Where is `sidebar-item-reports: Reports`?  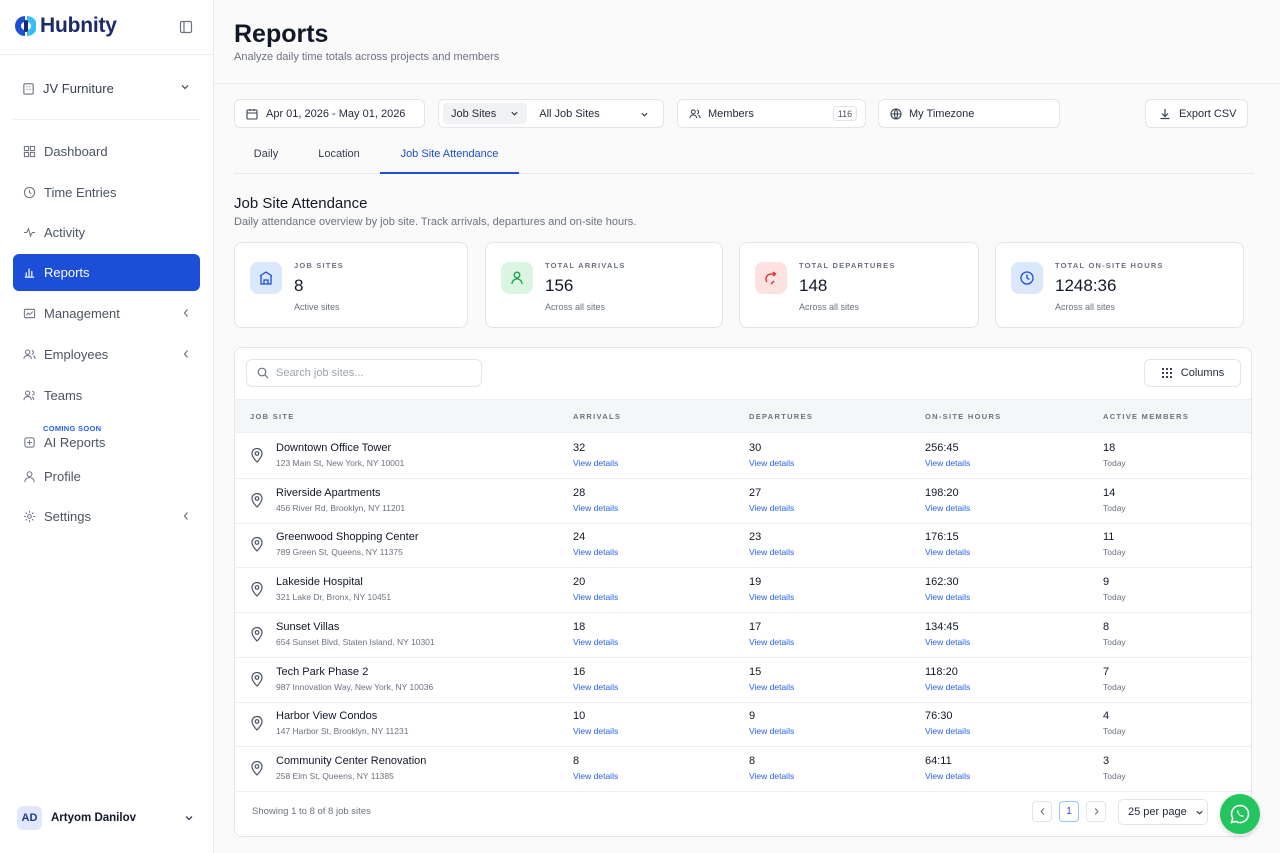 sidebar-item-reports: Reports is located at coordinates (106, 272).